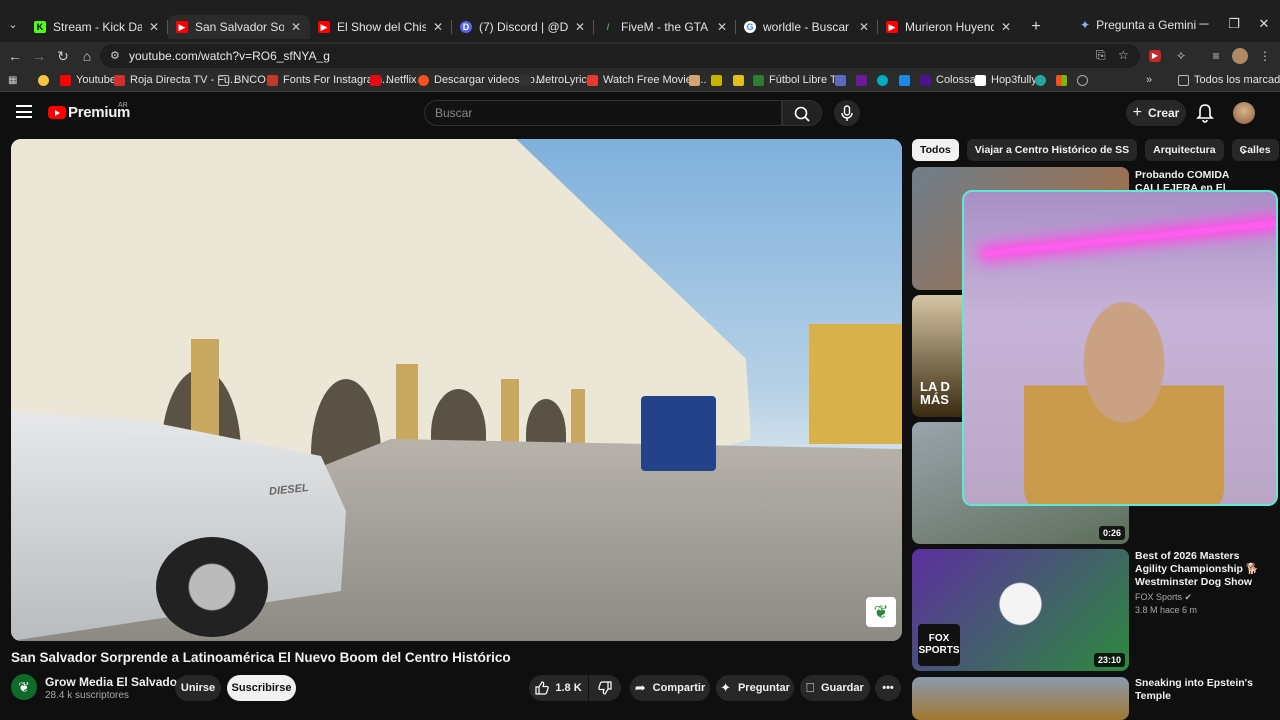 This screenshot has height=720, width=1280. Describe the element at coordinates (603, 113) in the screenshot. I see `search-input` at that location.